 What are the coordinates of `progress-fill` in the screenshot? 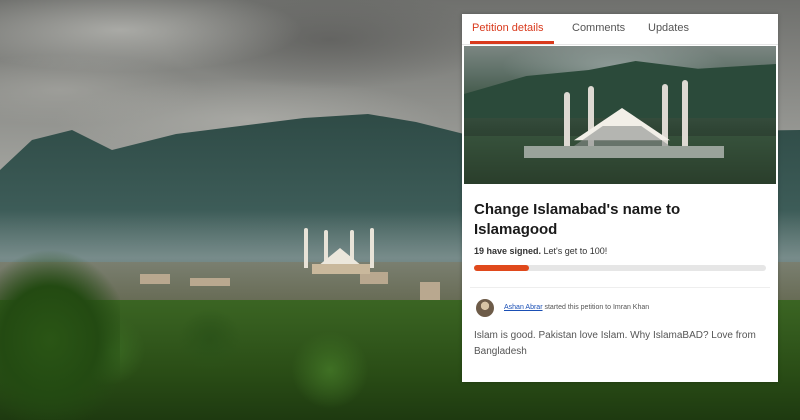 It's located at (502, 268).